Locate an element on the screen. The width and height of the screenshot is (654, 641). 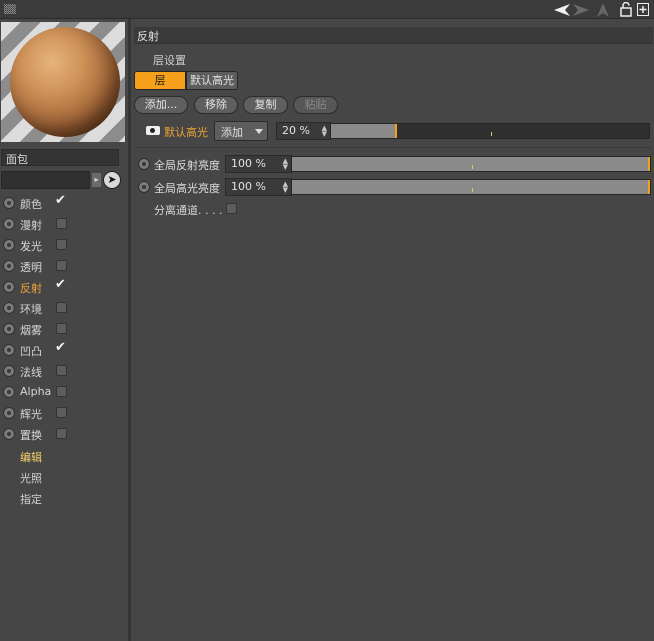
channel-label: 漫射 is located at coordinates (31, 225).